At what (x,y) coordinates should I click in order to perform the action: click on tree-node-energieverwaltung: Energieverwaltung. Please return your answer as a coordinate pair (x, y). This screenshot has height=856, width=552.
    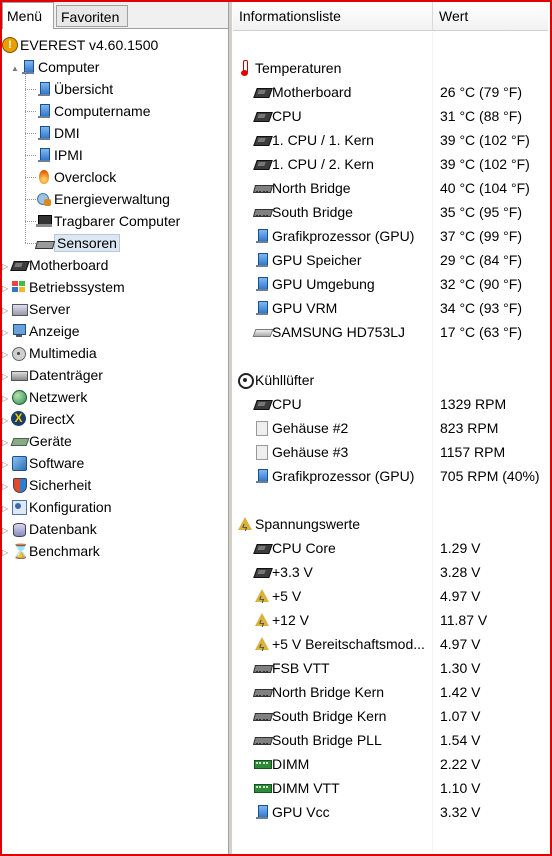
    Looking at the image, I should click on (103, 199).